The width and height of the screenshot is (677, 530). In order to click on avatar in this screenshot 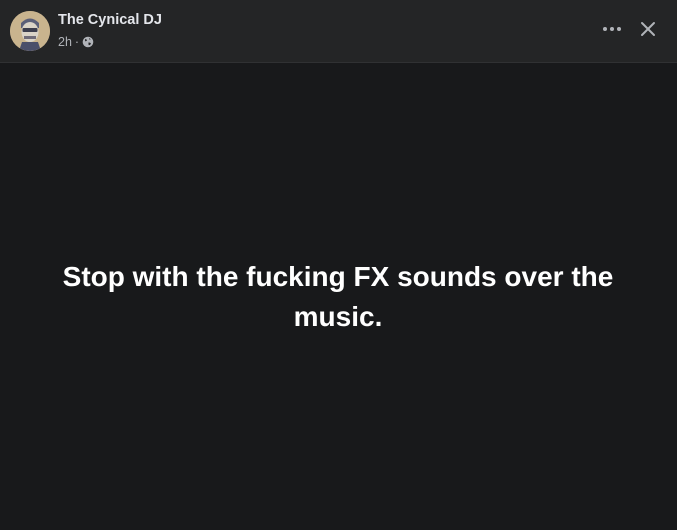, I will do `click(30, 31)`.